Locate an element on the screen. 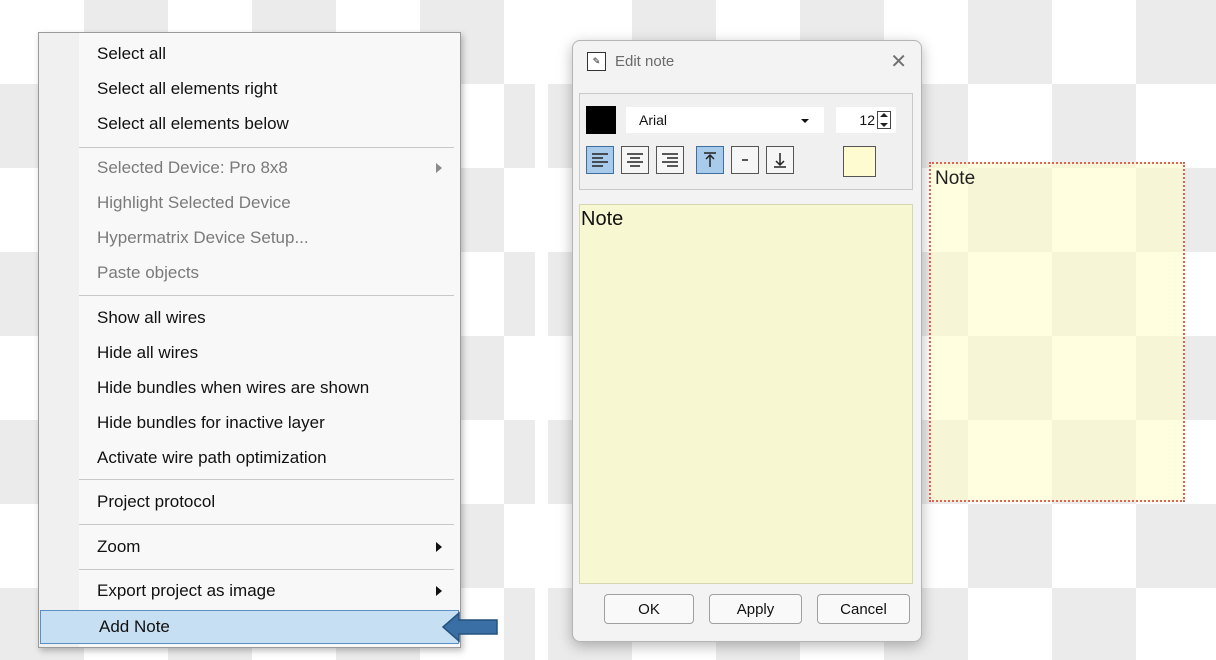  text-color-swatch is located at coordinates (601, 120).